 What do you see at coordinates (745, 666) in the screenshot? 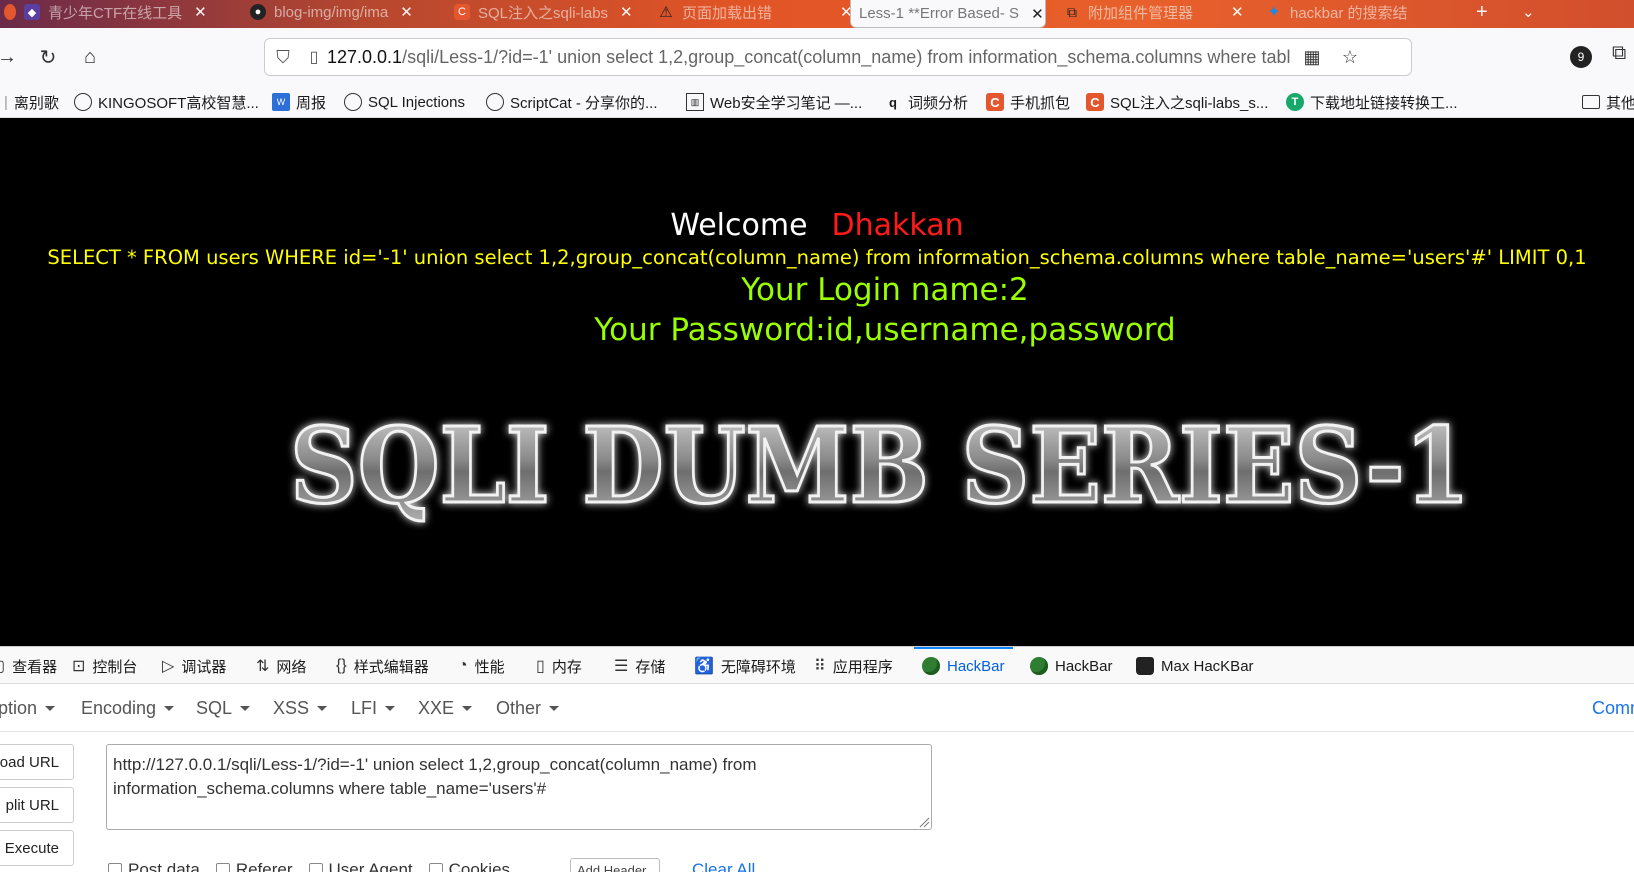
I see `devtools-tab-accessibility: ♿ 无障碍环境` at bounding box center [745, 666].